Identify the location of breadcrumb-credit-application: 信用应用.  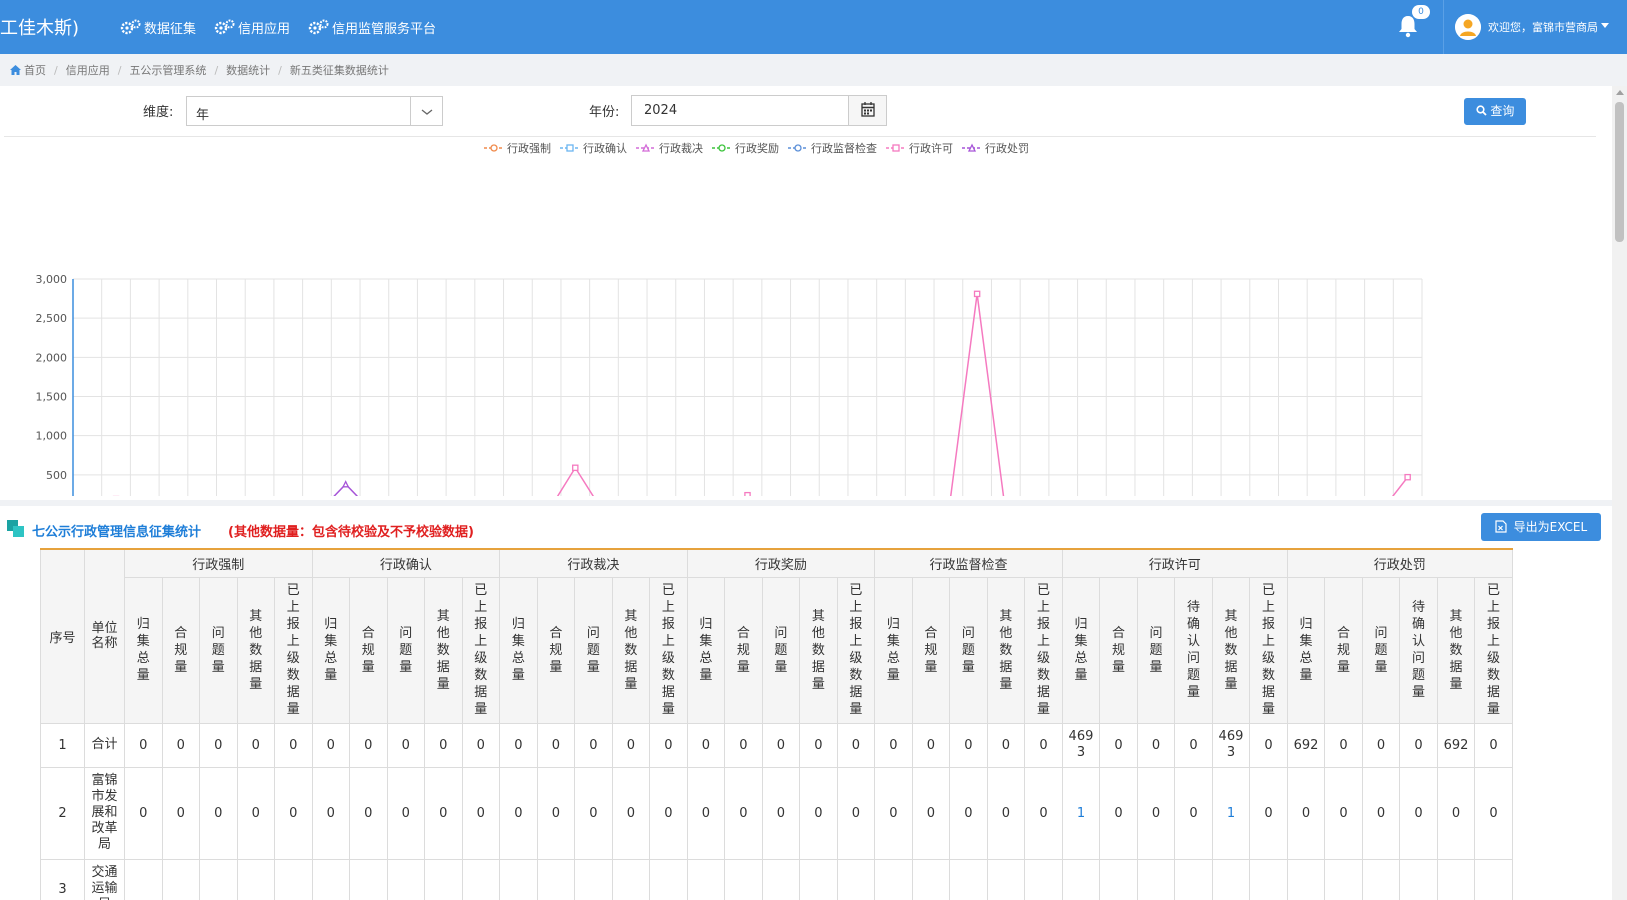
(88, 70).